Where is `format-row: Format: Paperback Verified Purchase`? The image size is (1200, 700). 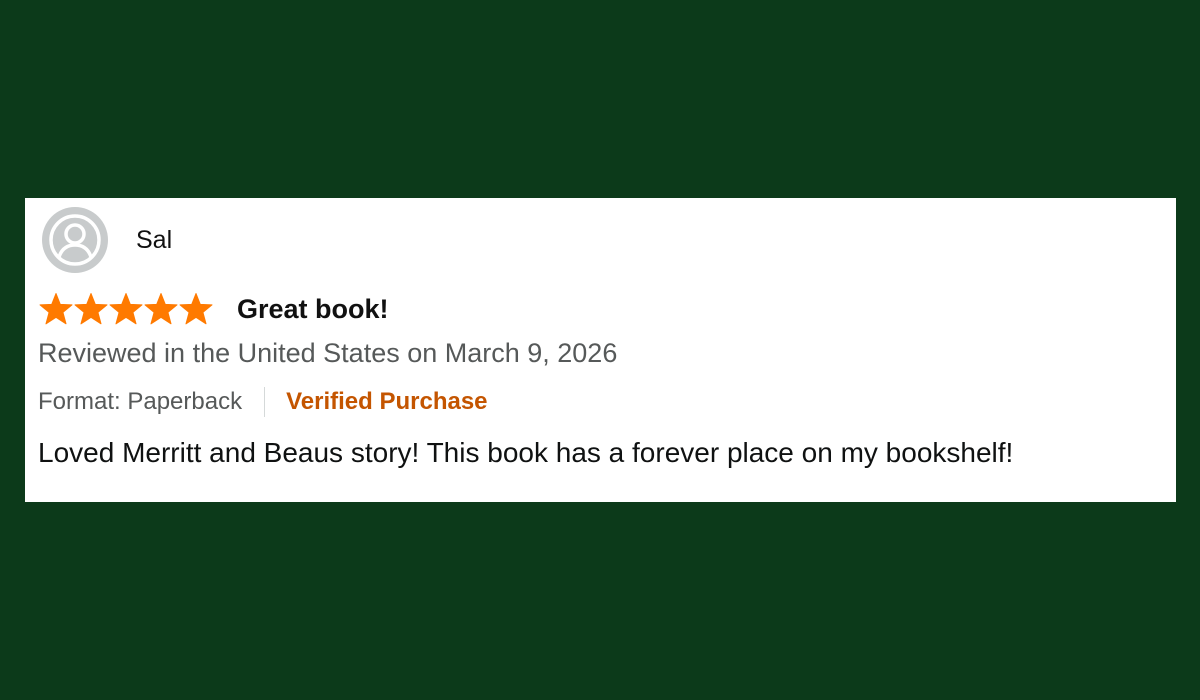
format-row: Format: Paperback Verified Purchase is located at coordinates (263, 402).